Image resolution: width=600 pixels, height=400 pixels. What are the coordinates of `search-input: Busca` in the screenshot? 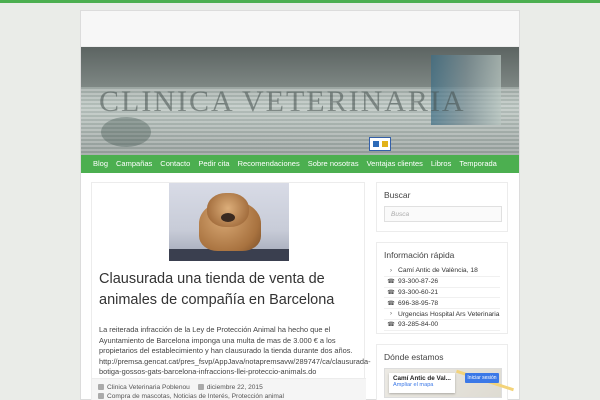 It's located at (443, 214).